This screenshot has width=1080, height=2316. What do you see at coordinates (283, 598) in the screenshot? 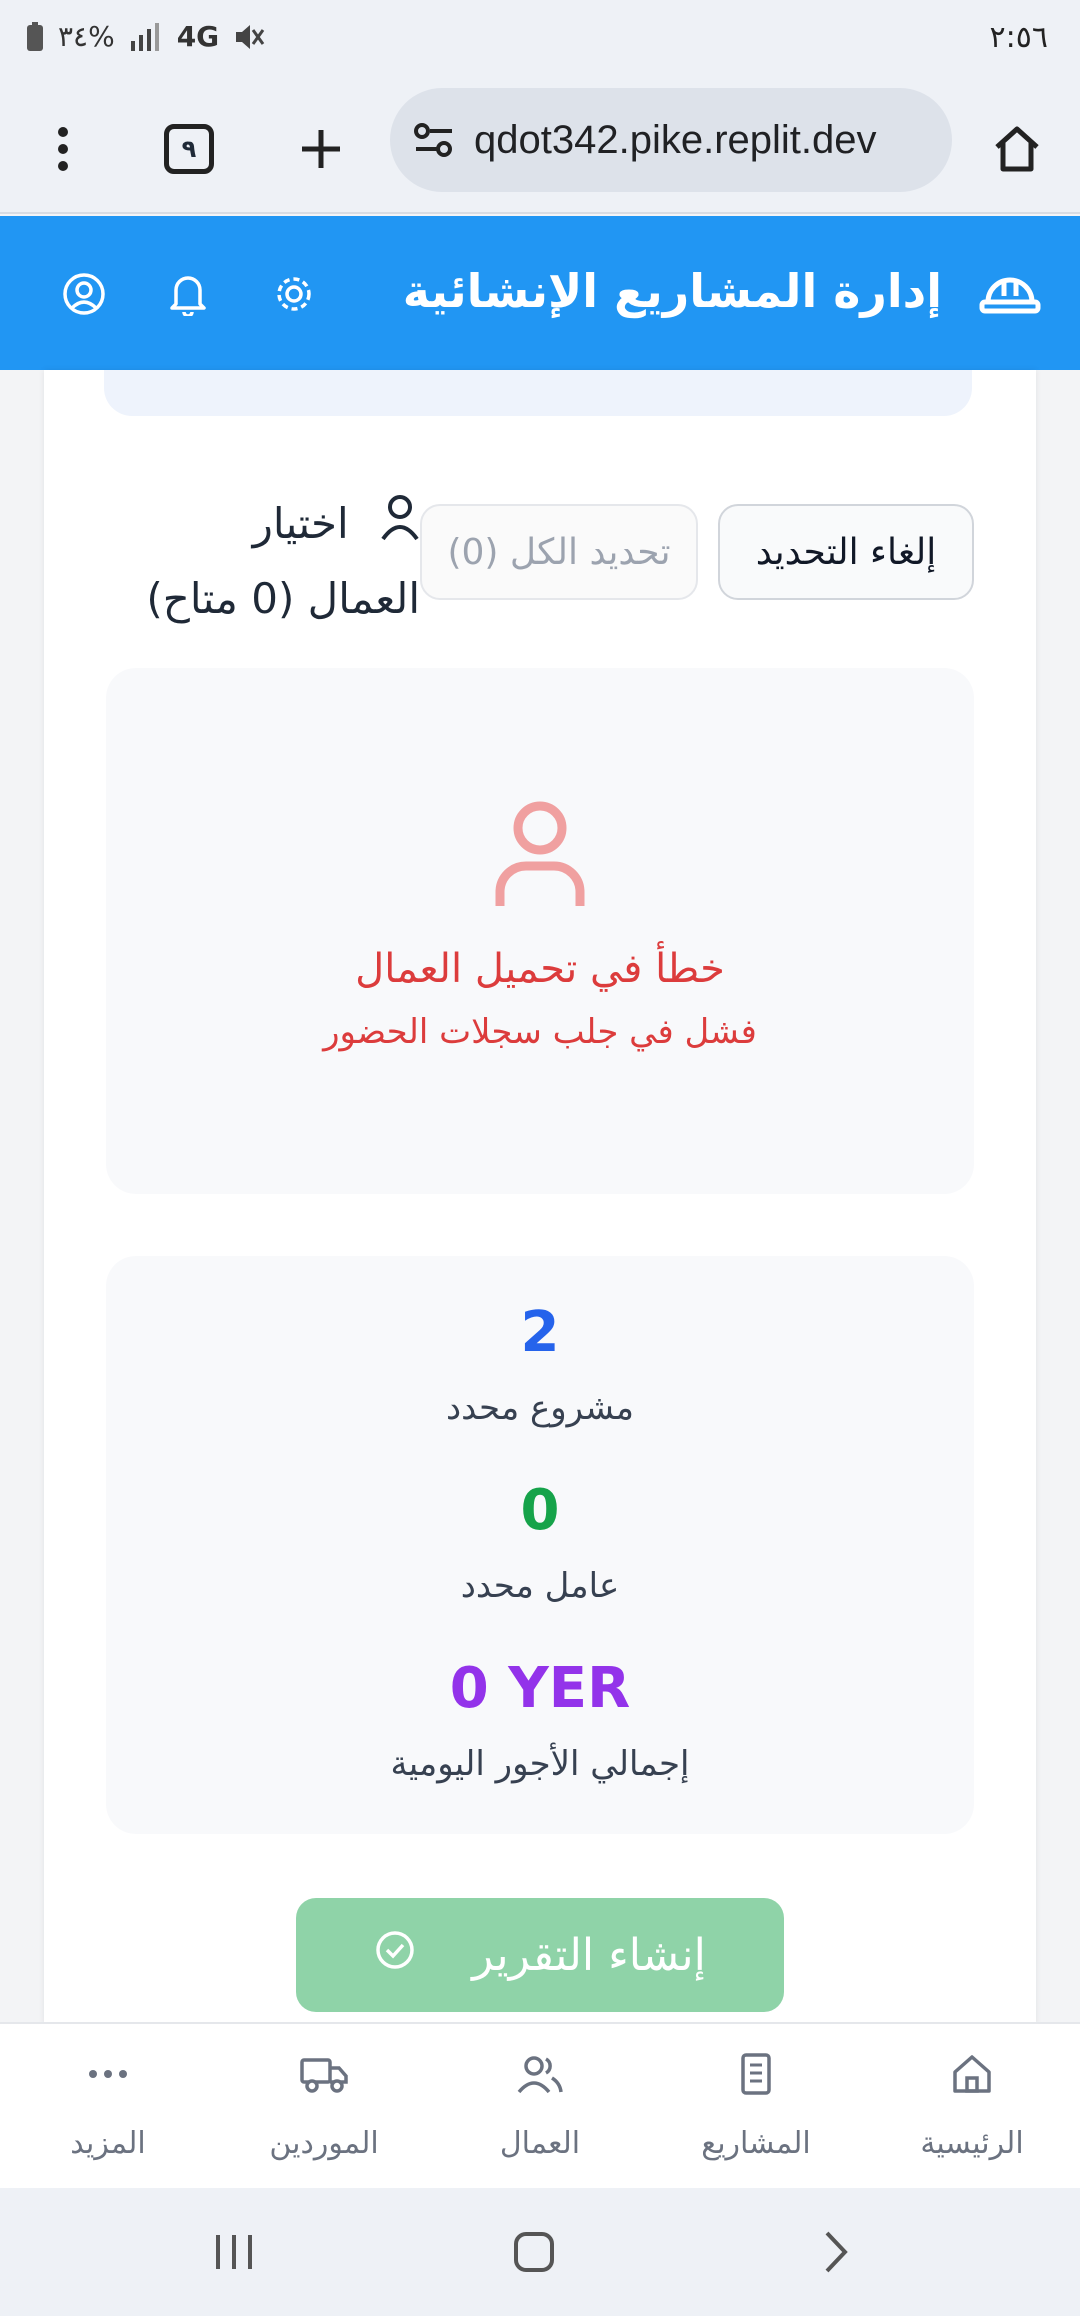
I see `workers-title-line2: العمال (0 متاح)` at bounding box center [283, 598].